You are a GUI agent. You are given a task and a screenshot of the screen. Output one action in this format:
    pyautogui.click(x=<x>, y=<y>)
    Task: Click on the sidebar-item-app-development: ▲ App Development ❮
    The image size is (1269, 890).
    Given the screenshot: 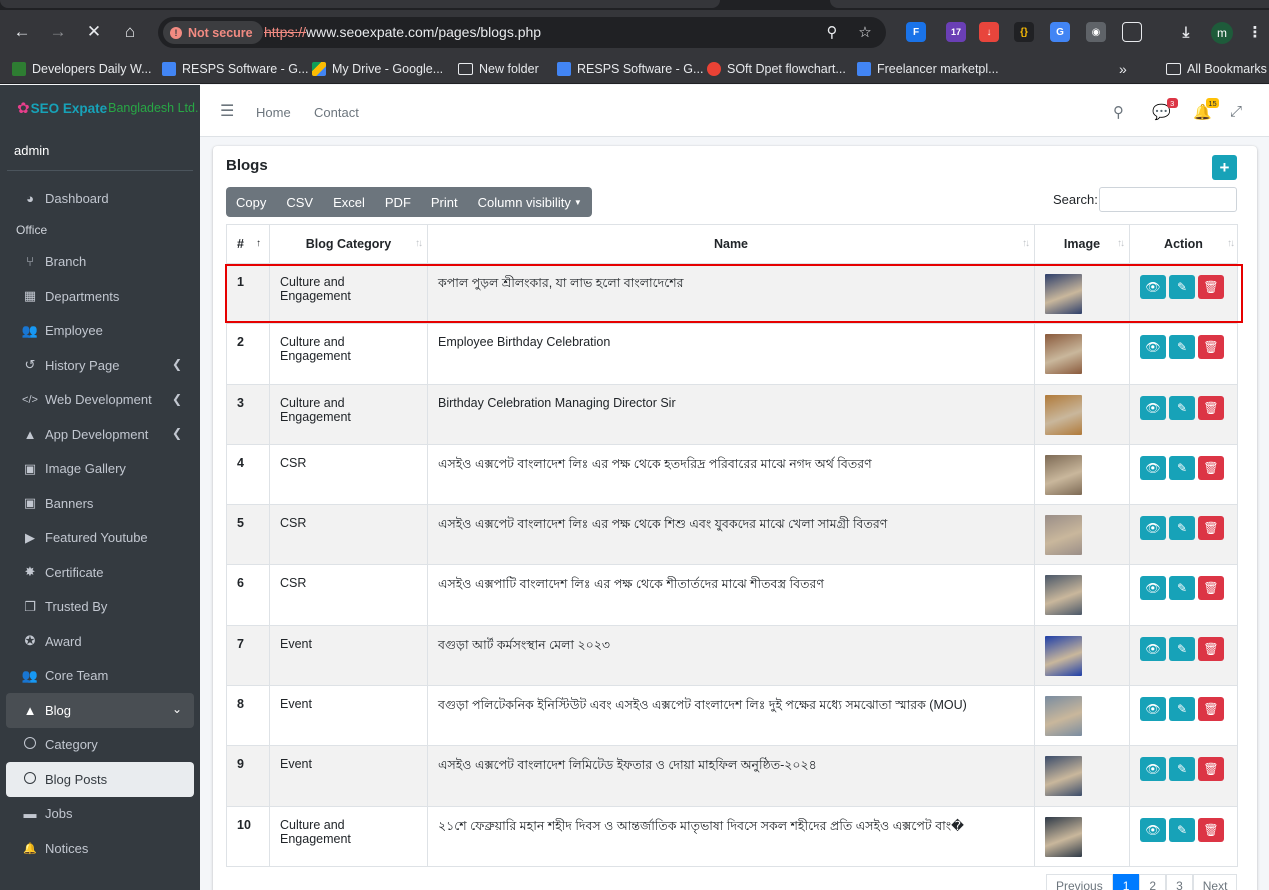 What is the action you would take?
    pyautogui.click(x=100, y=434)
    